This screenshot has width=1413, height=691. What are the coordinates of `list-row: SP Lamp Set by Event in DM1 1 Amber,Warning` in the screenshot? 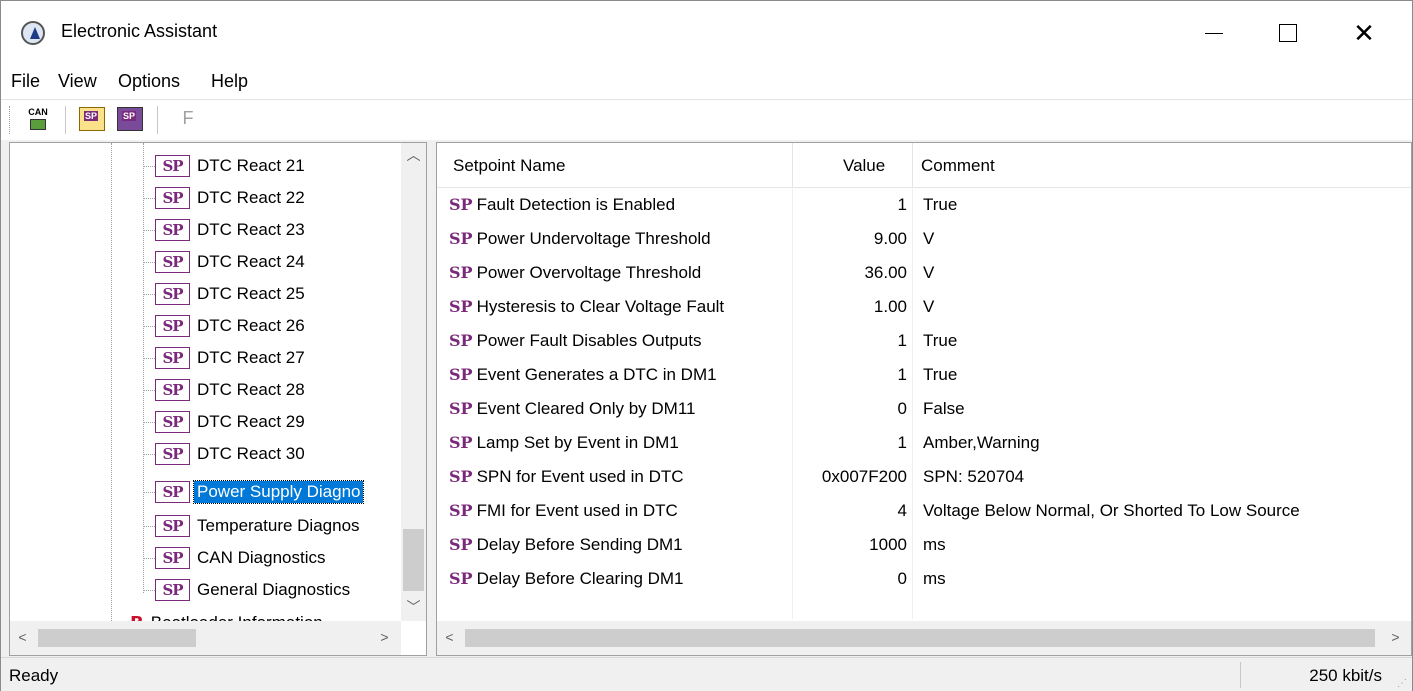 It's located at (924, 442).